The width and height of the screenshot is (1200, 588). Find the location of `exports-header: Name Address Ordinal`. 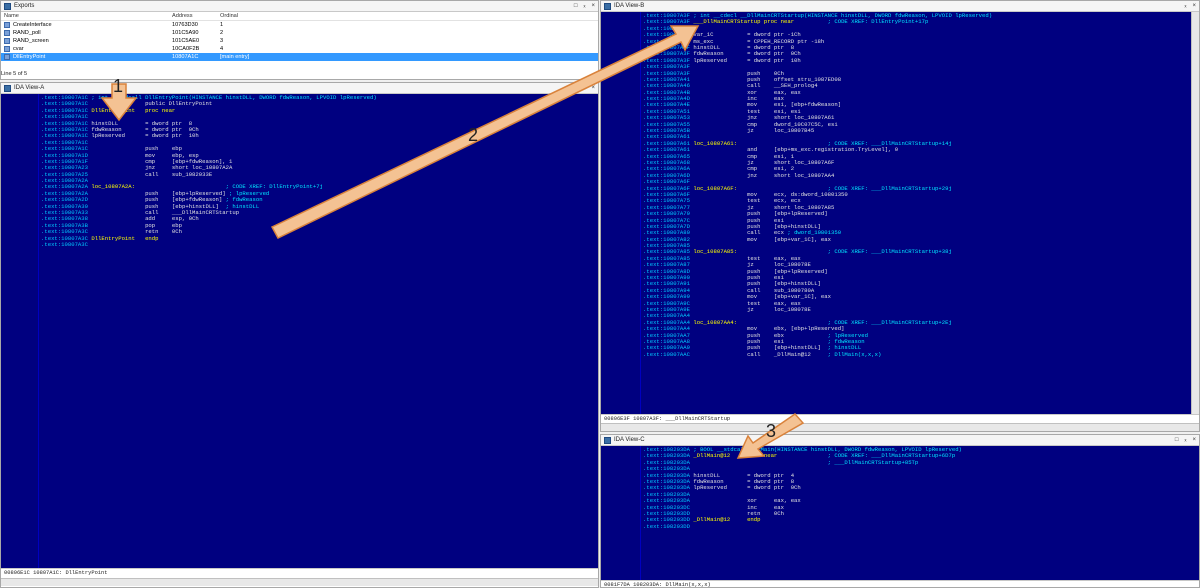

exports-header: Name Address Ordinal is located at coordinates (299, 16).